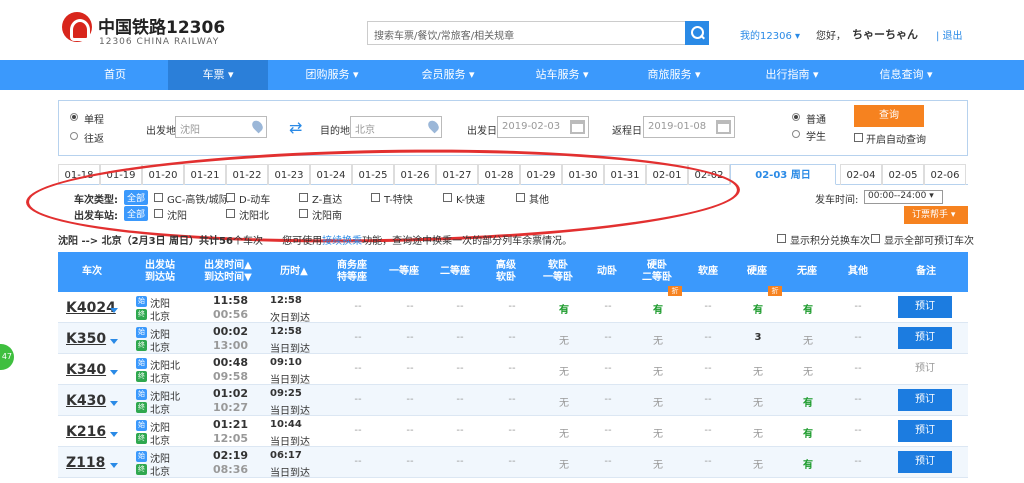 This screenshot has width=1024, height=483. I want to click on date-tab: 02-05, so click(903, 174).